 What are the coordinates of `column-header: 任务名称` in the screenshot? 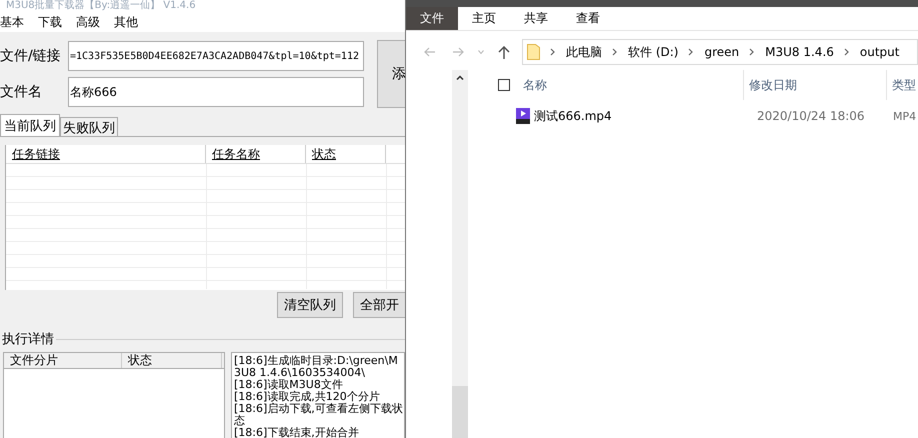 It's located at (256, 154).